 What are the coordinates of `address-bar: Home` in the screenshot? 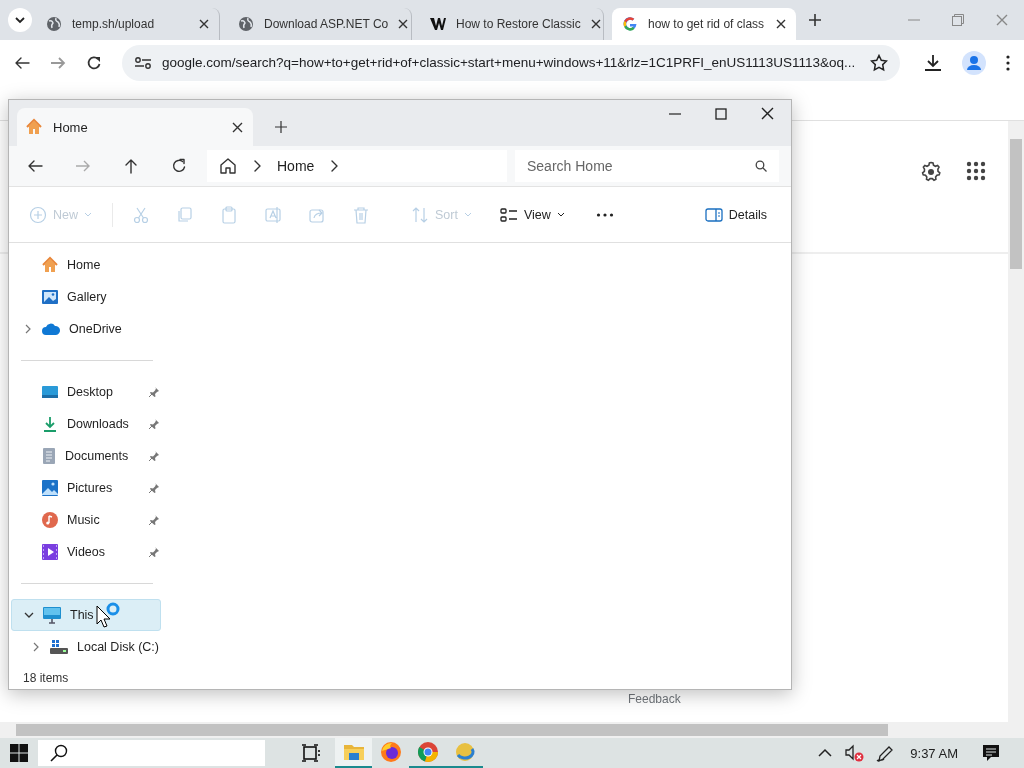 It's located at (357, 166).